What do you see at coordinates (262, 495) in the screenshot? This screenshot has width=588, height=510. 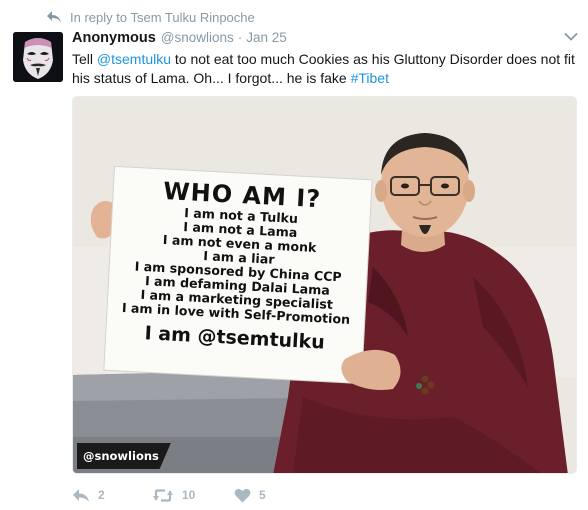 I see `like-count: 5` at bounding box center [262, 495].